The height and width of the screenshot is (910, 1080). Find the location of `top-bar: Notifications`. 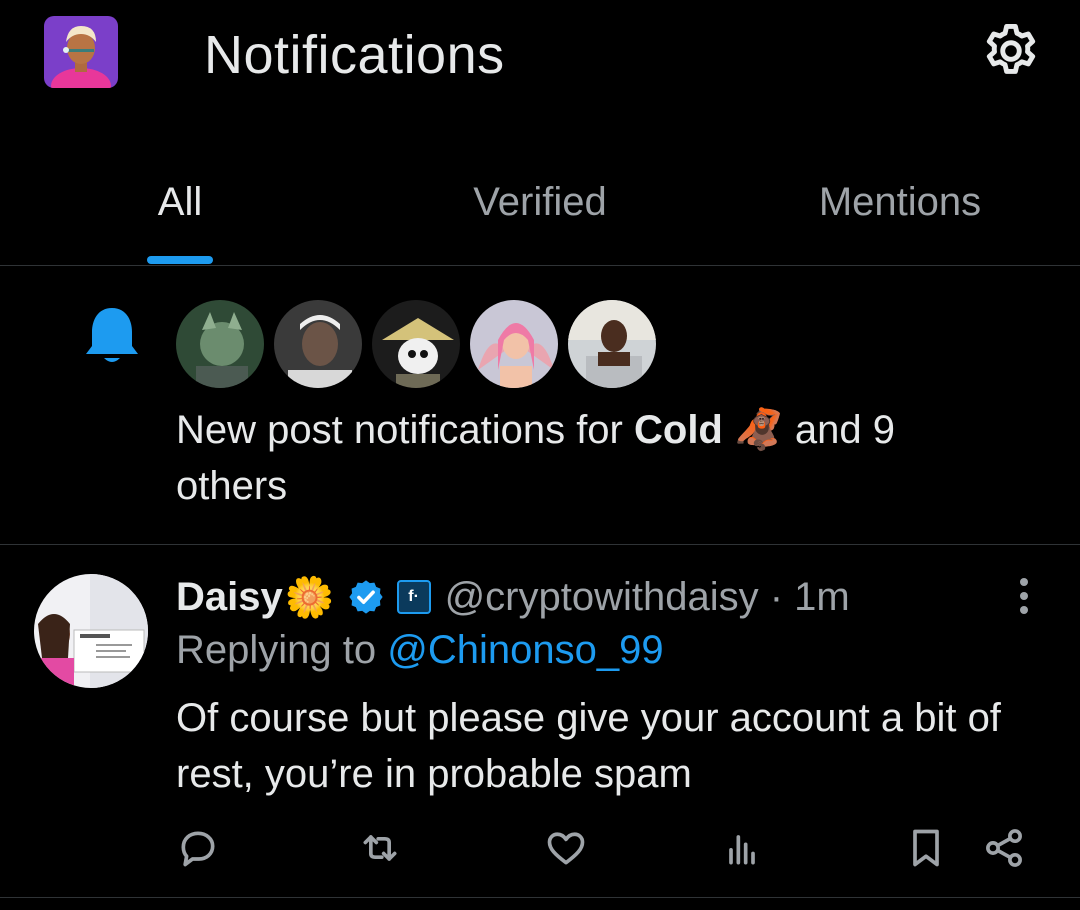

top-bar: Notifications is located at coordinates (540, 65).